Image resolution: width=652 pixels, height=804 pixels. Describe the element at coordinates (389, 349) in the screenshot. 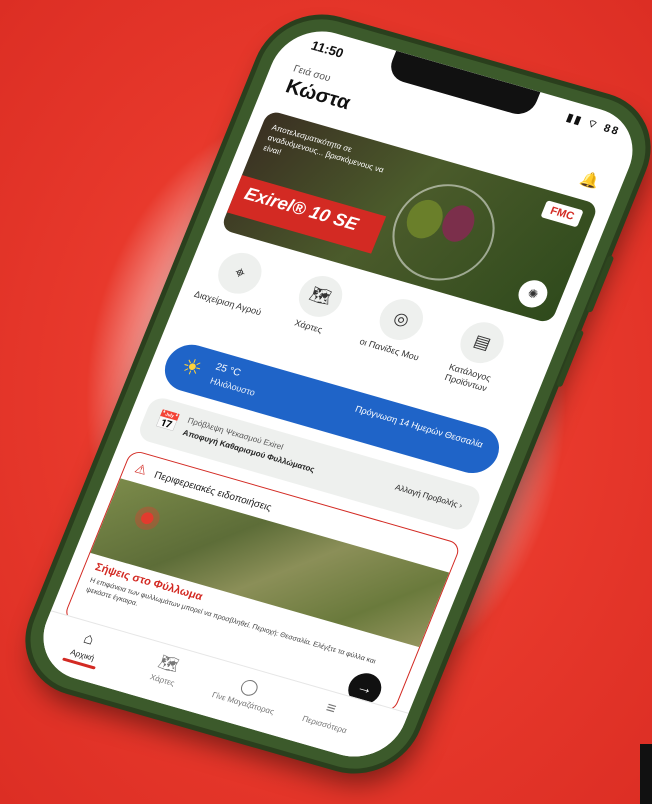

I see `quick-action-label: οι Πανίδες Μου` at that location.